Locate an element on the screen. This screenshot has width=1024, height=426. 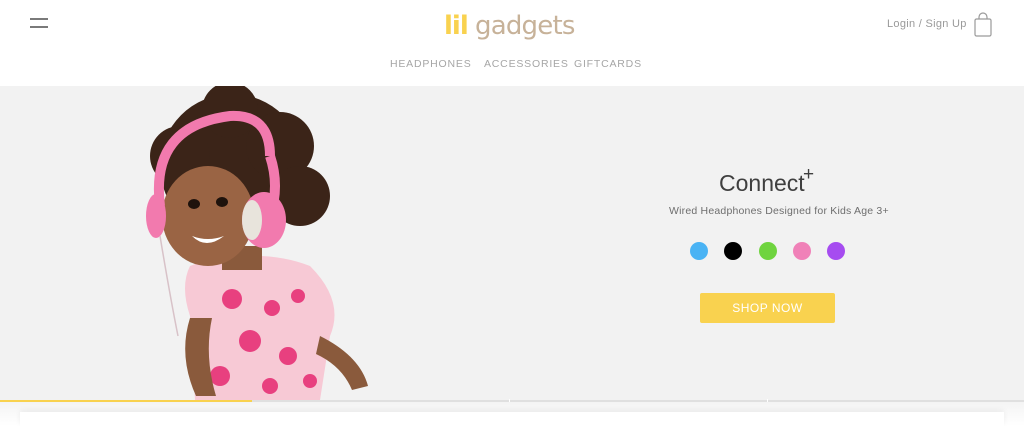
nav-item-accessories: ACCESSORIES is located at coordinates (526, 64).